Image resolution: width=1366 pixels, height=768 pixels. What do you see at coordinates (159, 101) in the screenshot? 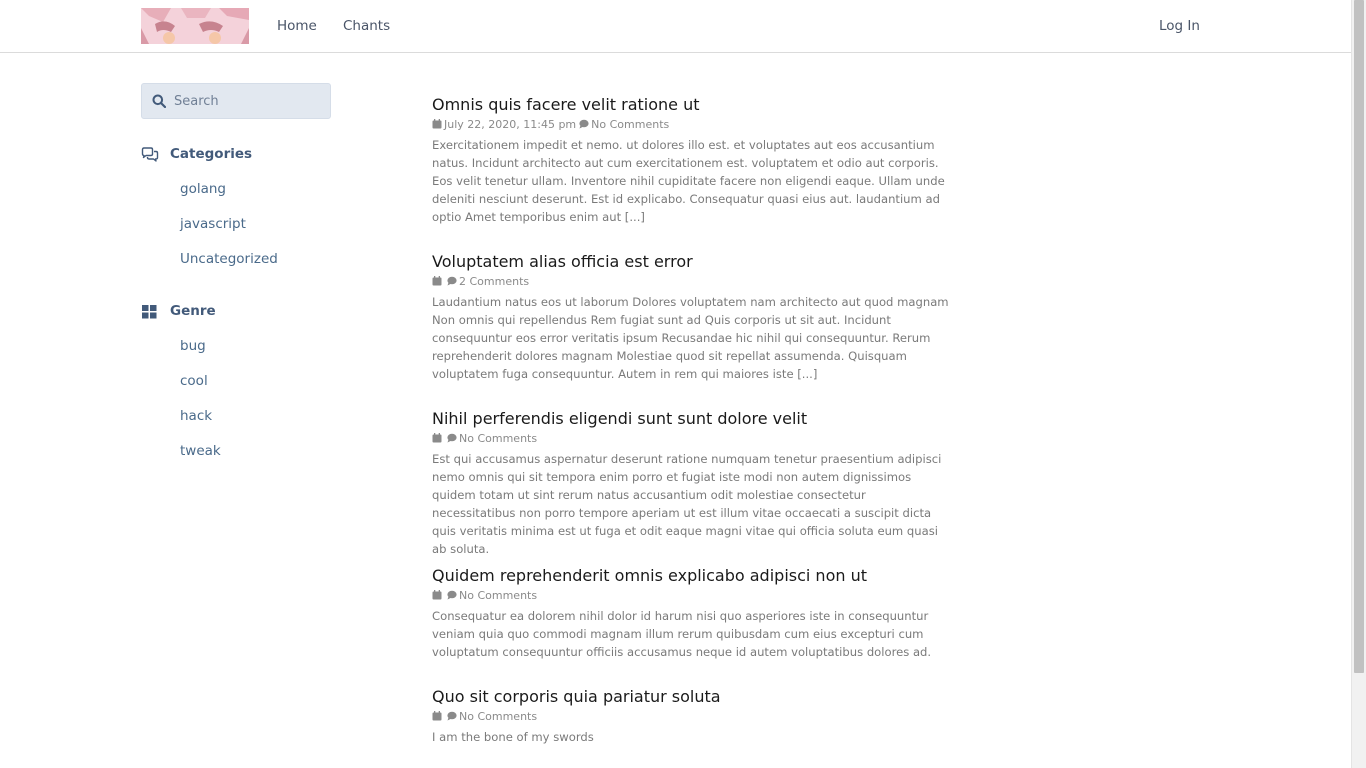
I see `search-icon` at bounding box center [159, 101].